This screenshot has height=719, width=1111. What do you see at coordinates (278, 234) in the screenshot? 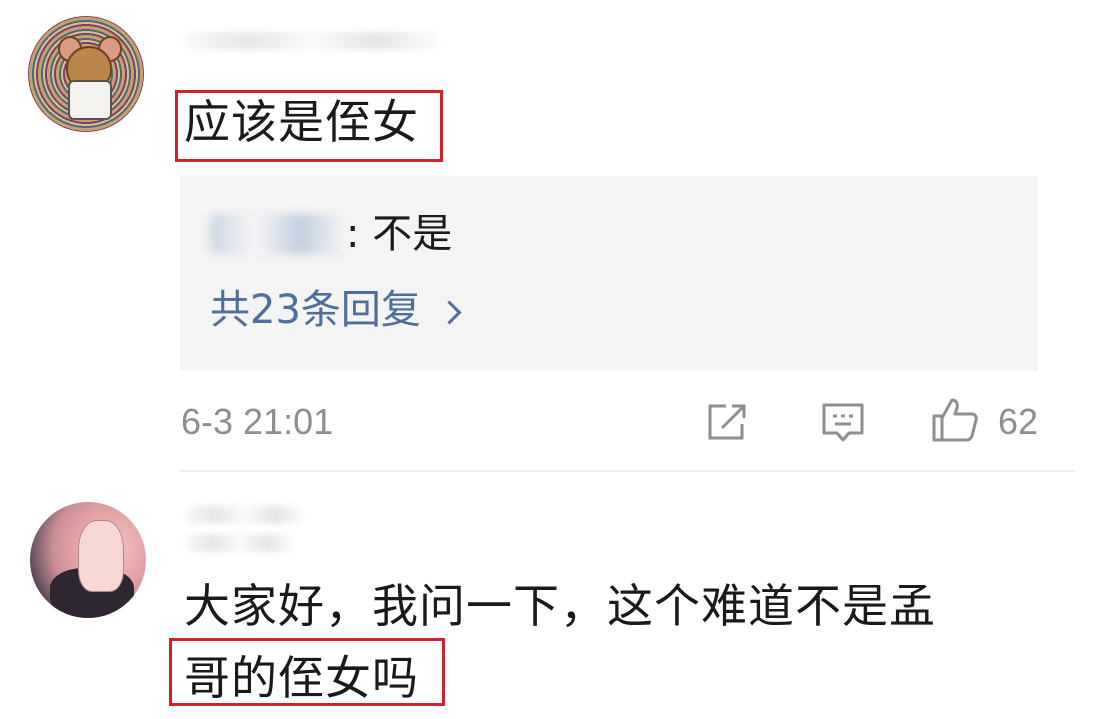
I see `reply-username-redacted` at bounding box center [278, 234].